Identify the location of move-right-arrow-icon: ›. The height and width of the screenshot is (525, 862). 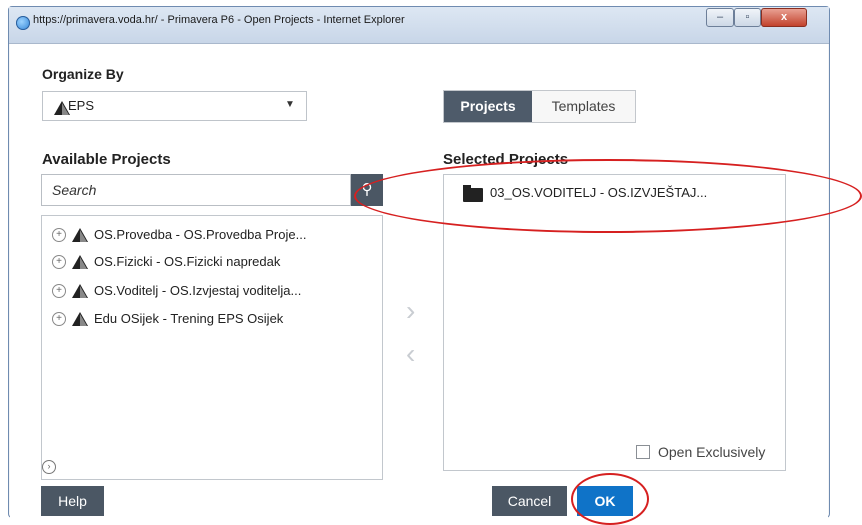
(410, 311).